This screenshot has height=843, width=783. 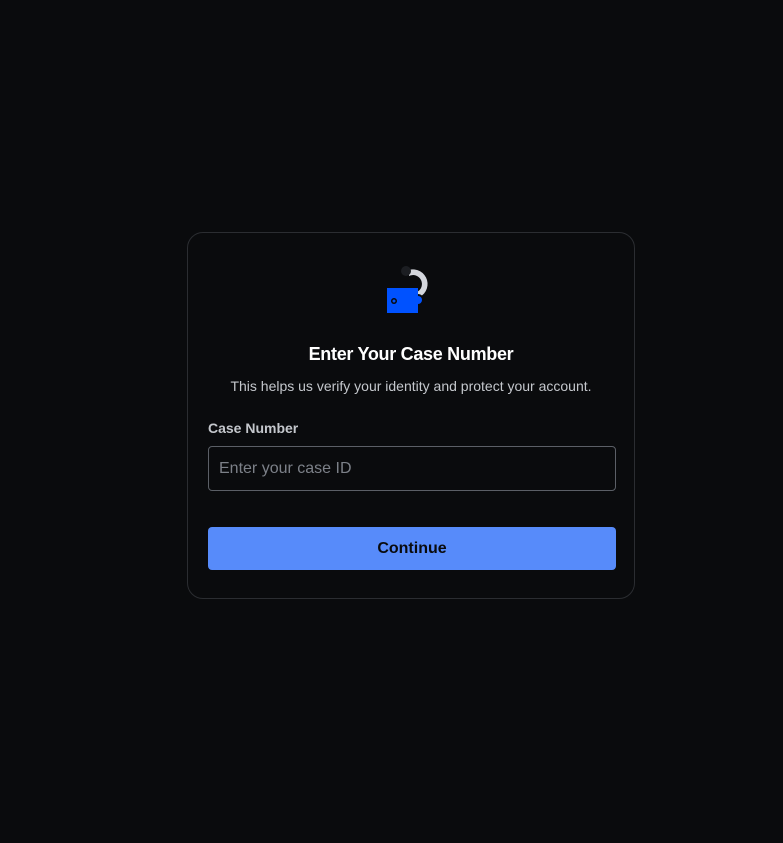 I want to click on case-number-label: Case Number, so click(x=253, y=428).